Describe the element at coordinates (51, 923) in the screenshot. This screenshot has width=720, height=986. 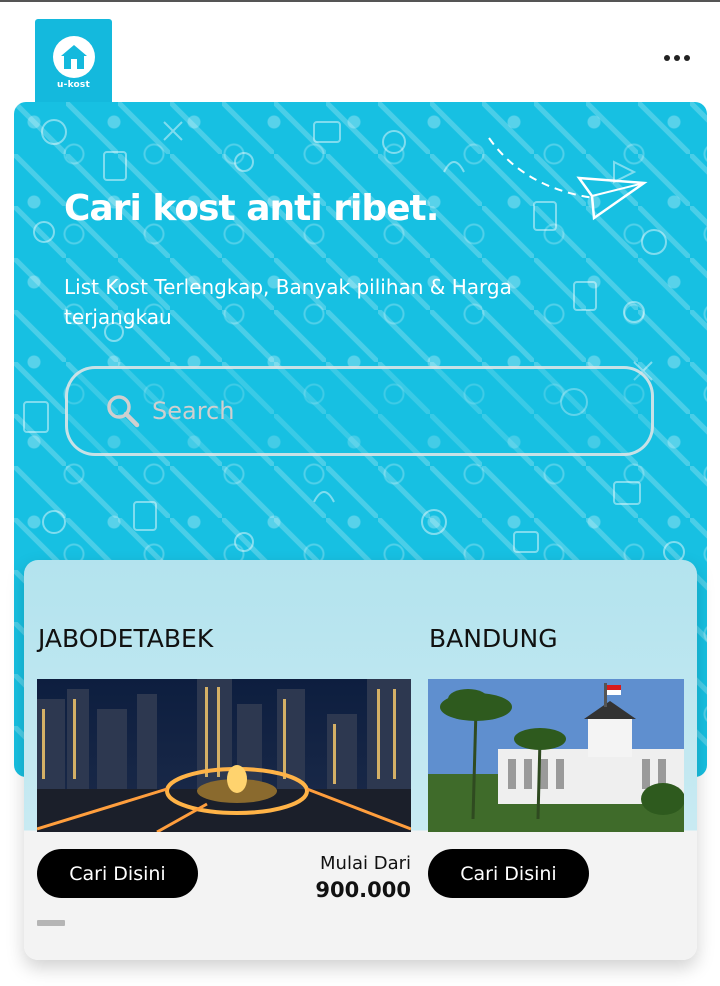
I see `carousel-indicator` at that location.